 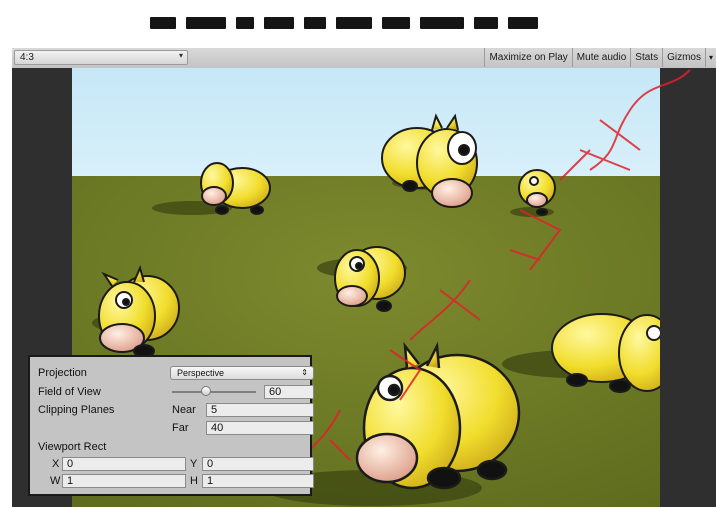 I want to click on x-value-field: 0, so click(x=124, y=464).